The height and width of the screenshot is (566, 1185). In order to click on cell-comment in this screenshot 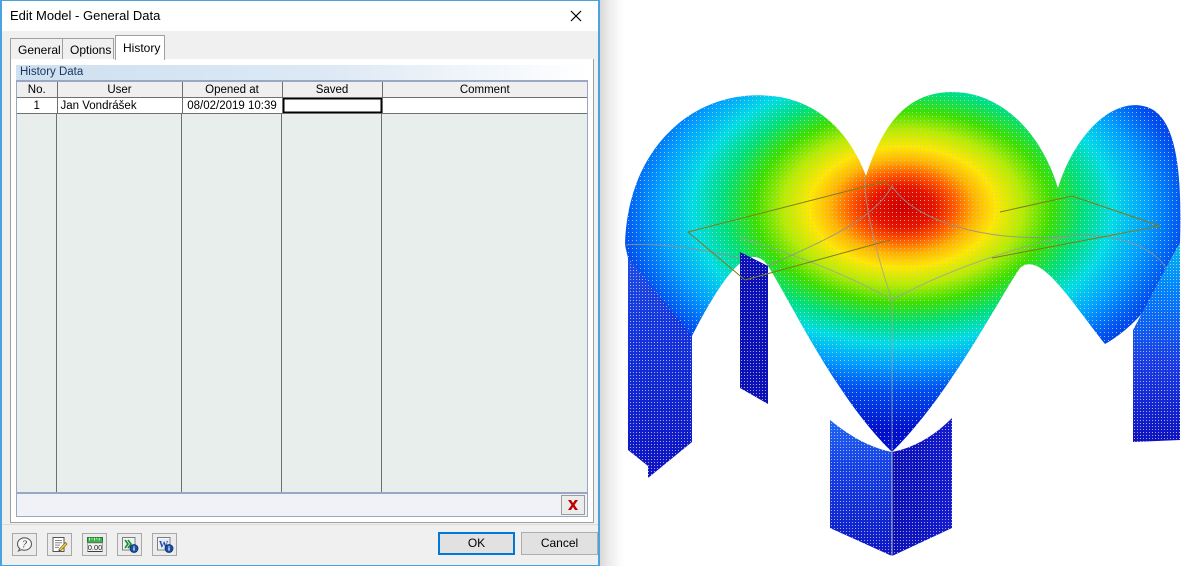, I will do `click(484, 105)`.